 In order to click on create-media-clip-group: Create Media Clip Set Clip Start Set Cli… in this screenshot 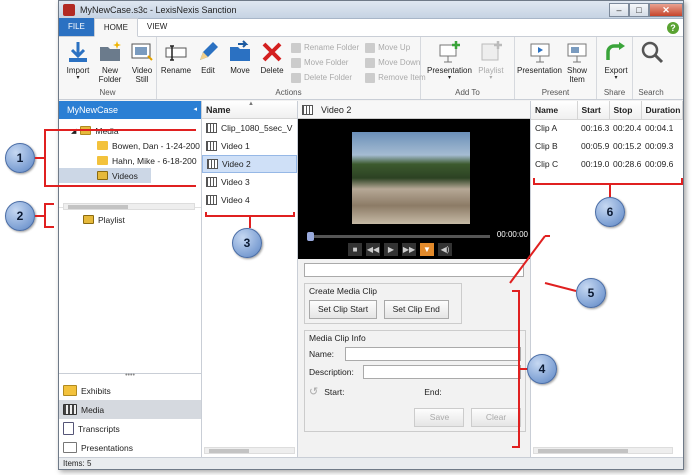, I will do `click(383, 303)`.